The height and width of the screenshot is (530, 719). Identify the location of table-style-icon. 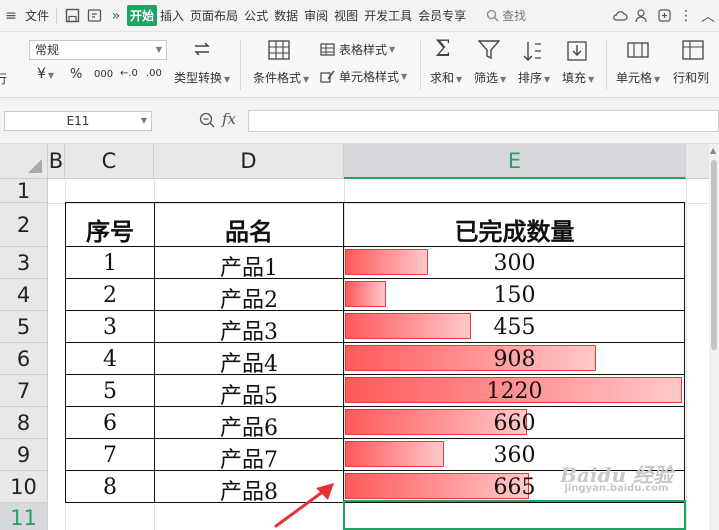
(327, 49).